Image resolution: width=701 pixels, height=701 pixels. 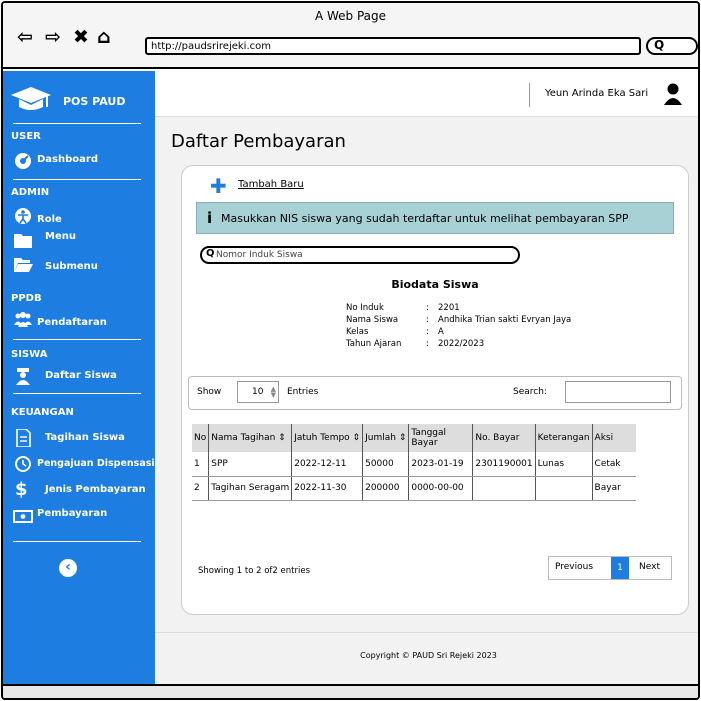 I want to click on folder-icon, so click(x=23, y=241).